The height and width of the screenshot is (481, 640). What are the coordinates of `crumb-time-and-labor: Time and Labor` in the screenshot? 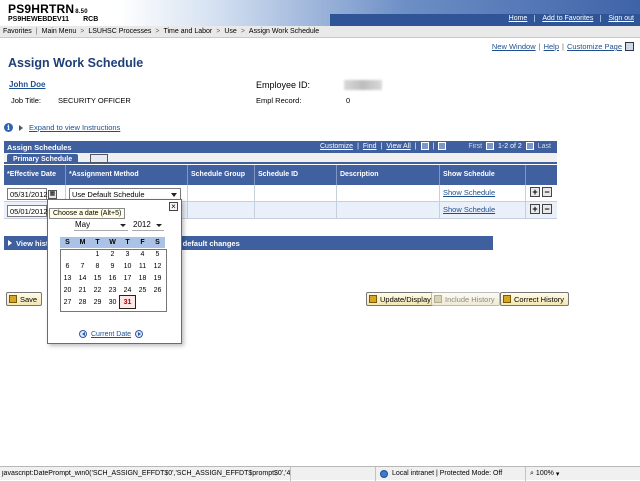 It's located at (187, 31).